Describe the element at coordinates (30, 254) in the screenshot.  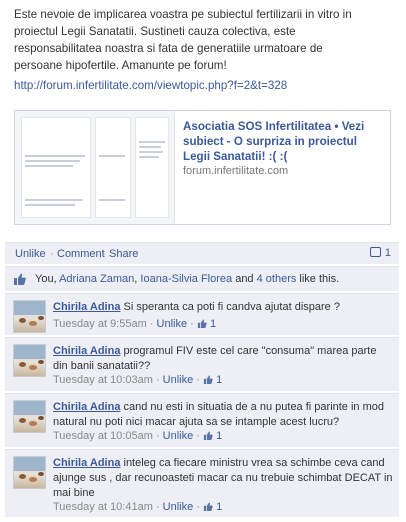
I see `unlike-link: Unlike` at that location.